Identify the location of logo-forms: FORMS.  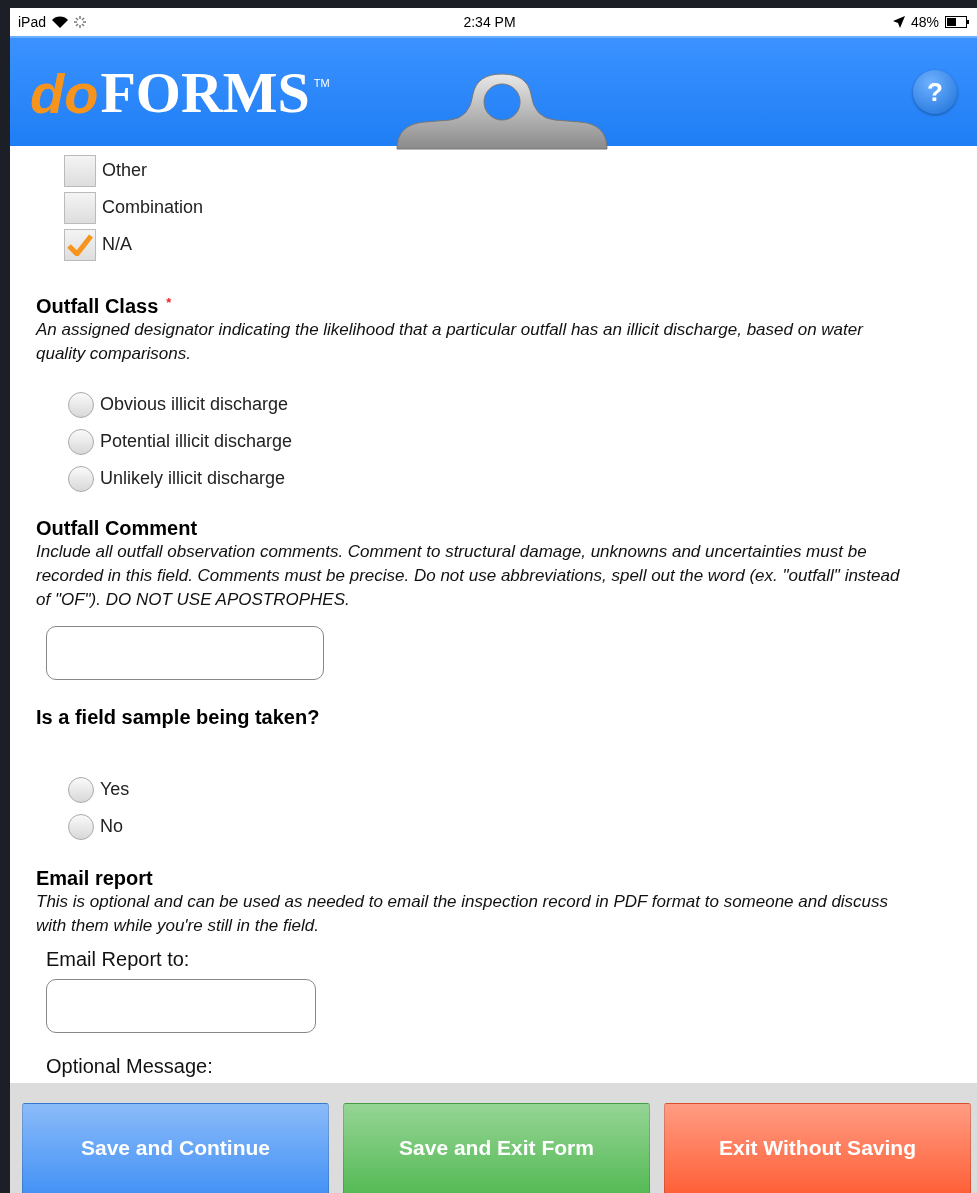
(205, 92).